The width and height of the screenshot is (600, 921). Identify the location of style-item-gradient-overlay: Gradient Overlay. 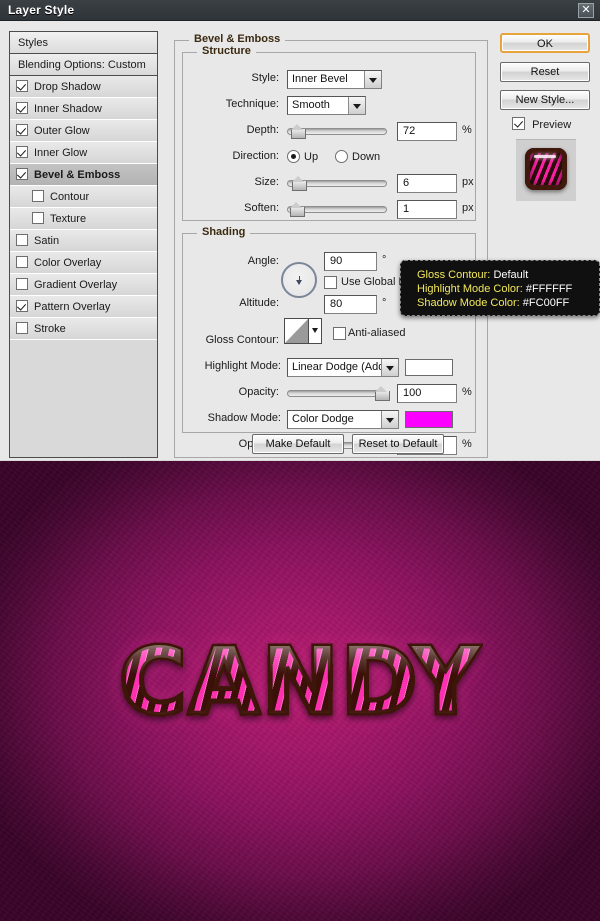
(83, 285).